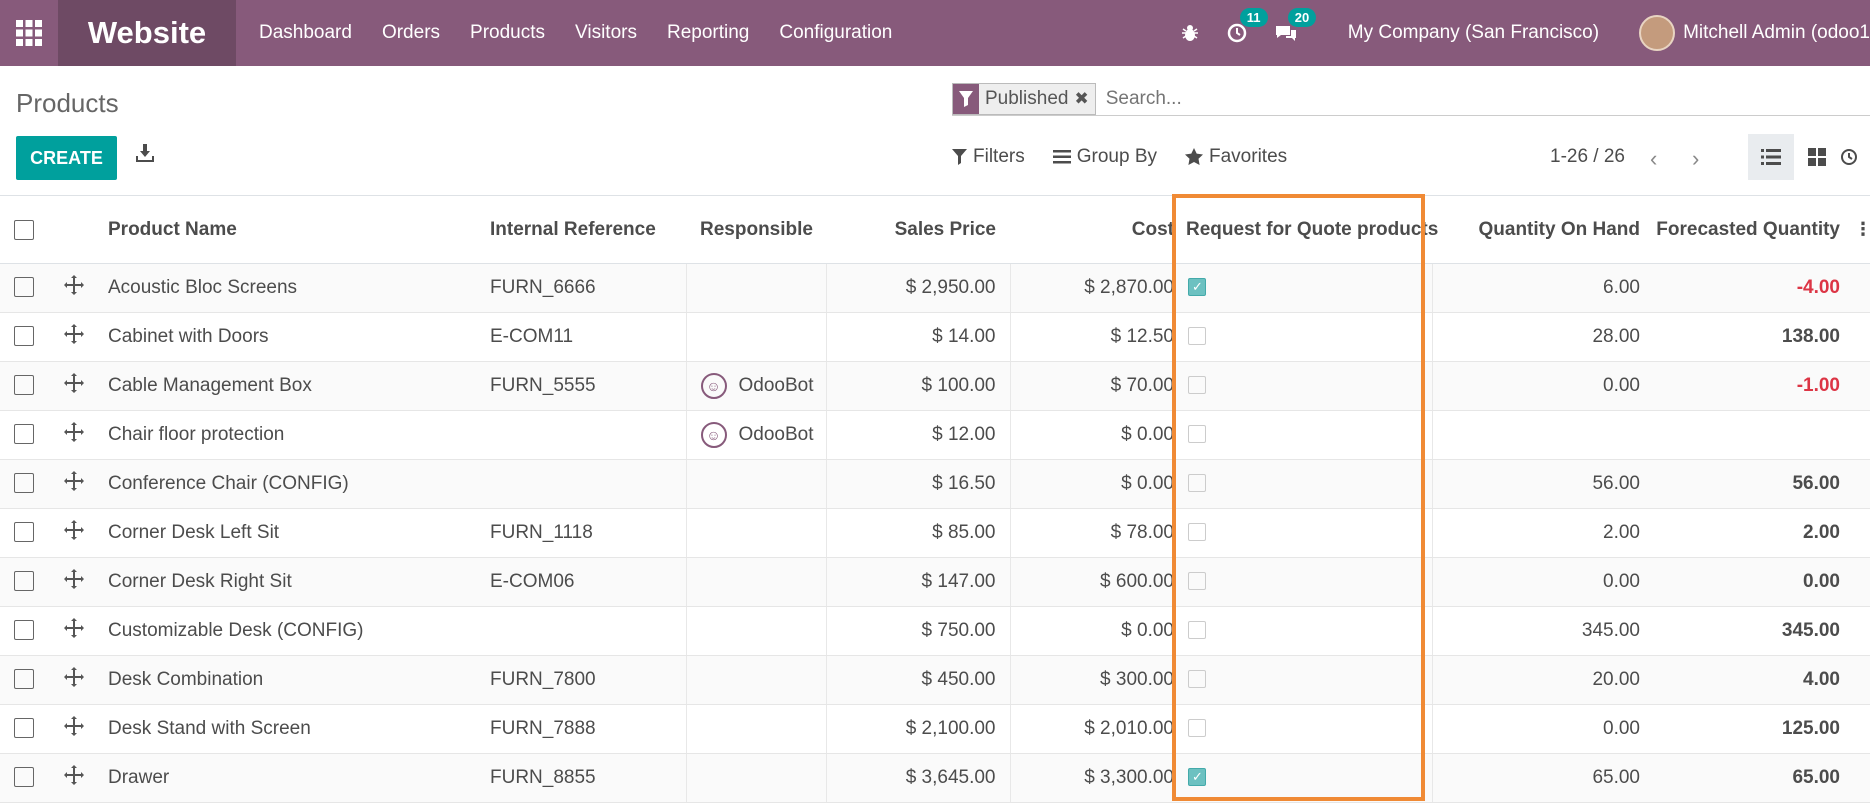 This screenshot has width=1870, height=806. What do you see at coordinates (1096, 337) in the screenshot?
I see `cell-cost: $ 12.50` at bounding box center [1096, 337].